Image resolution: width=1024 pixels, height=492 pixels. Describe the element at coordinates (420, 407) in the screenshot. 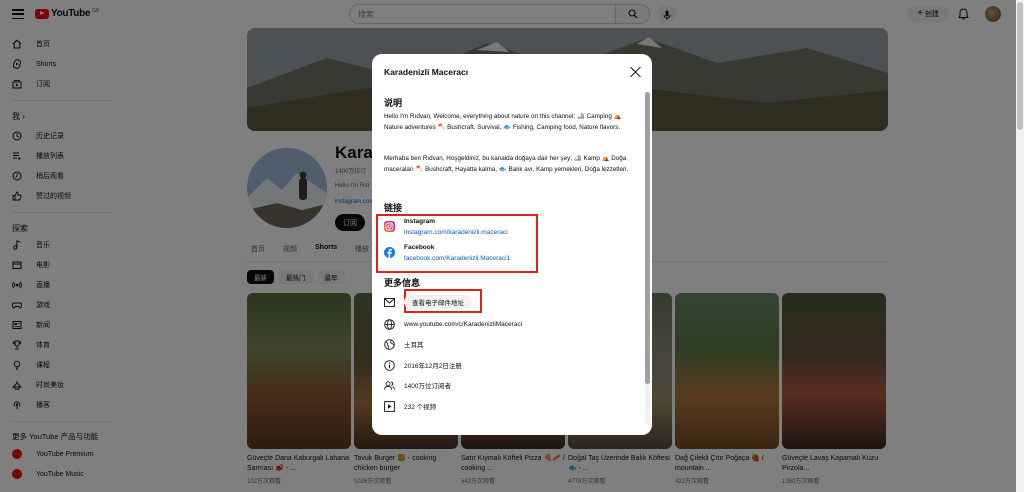

I see `videos-text: 232 个视频` at that location.